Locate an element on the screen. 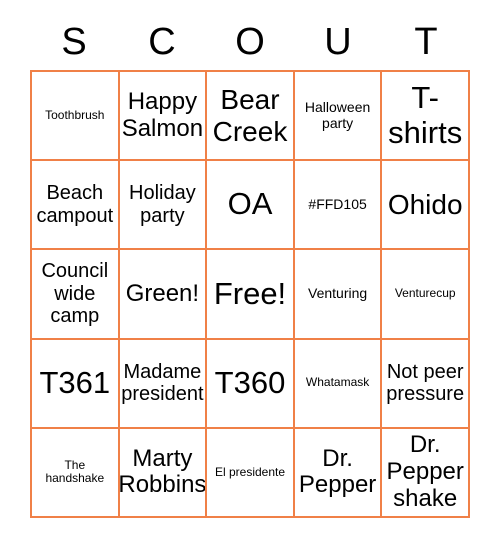 Image resolution: width=500 pixels, height=544 pixels. bingo-cell-label: Beach campout is located at coordinates (75, 204).